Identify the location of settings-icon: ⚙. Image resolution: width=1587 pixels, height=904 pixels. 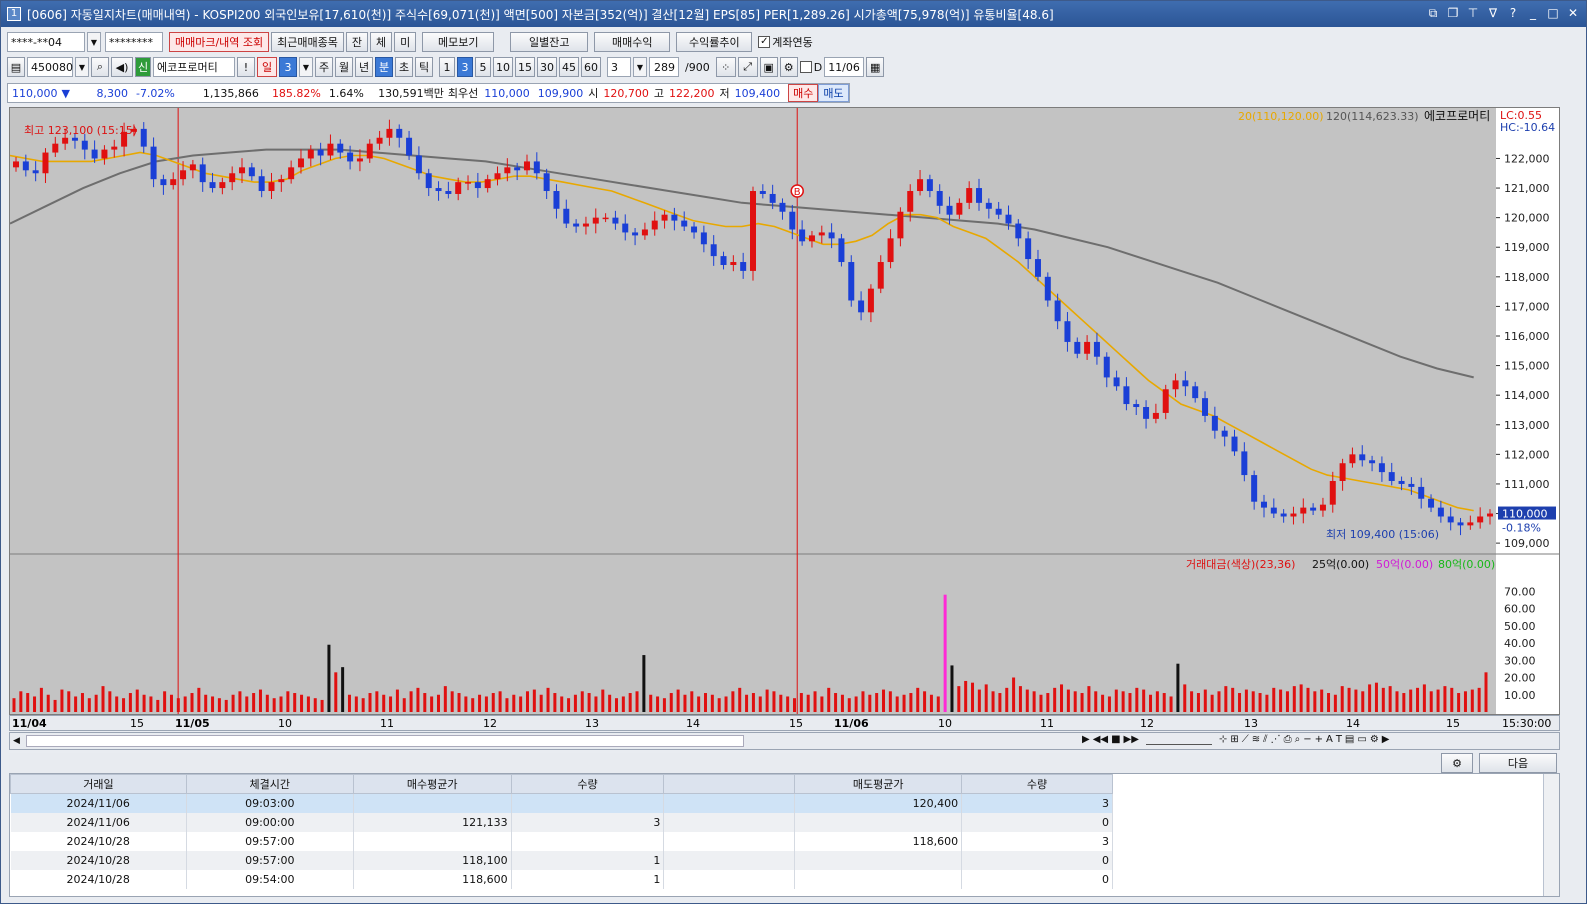
(1374, 739).